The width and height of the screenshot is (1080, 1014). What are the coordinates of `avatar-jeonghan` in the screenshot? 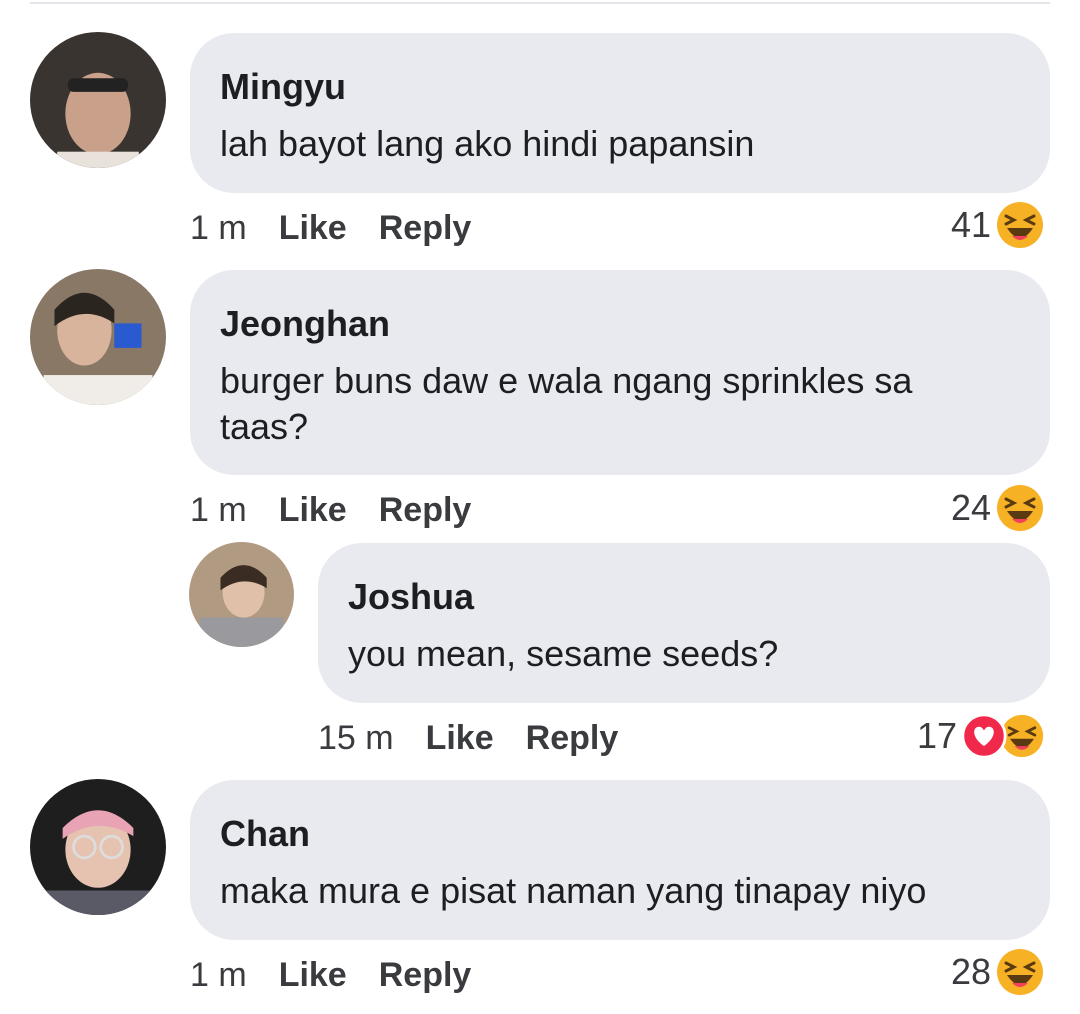 It's located at (98, 337).